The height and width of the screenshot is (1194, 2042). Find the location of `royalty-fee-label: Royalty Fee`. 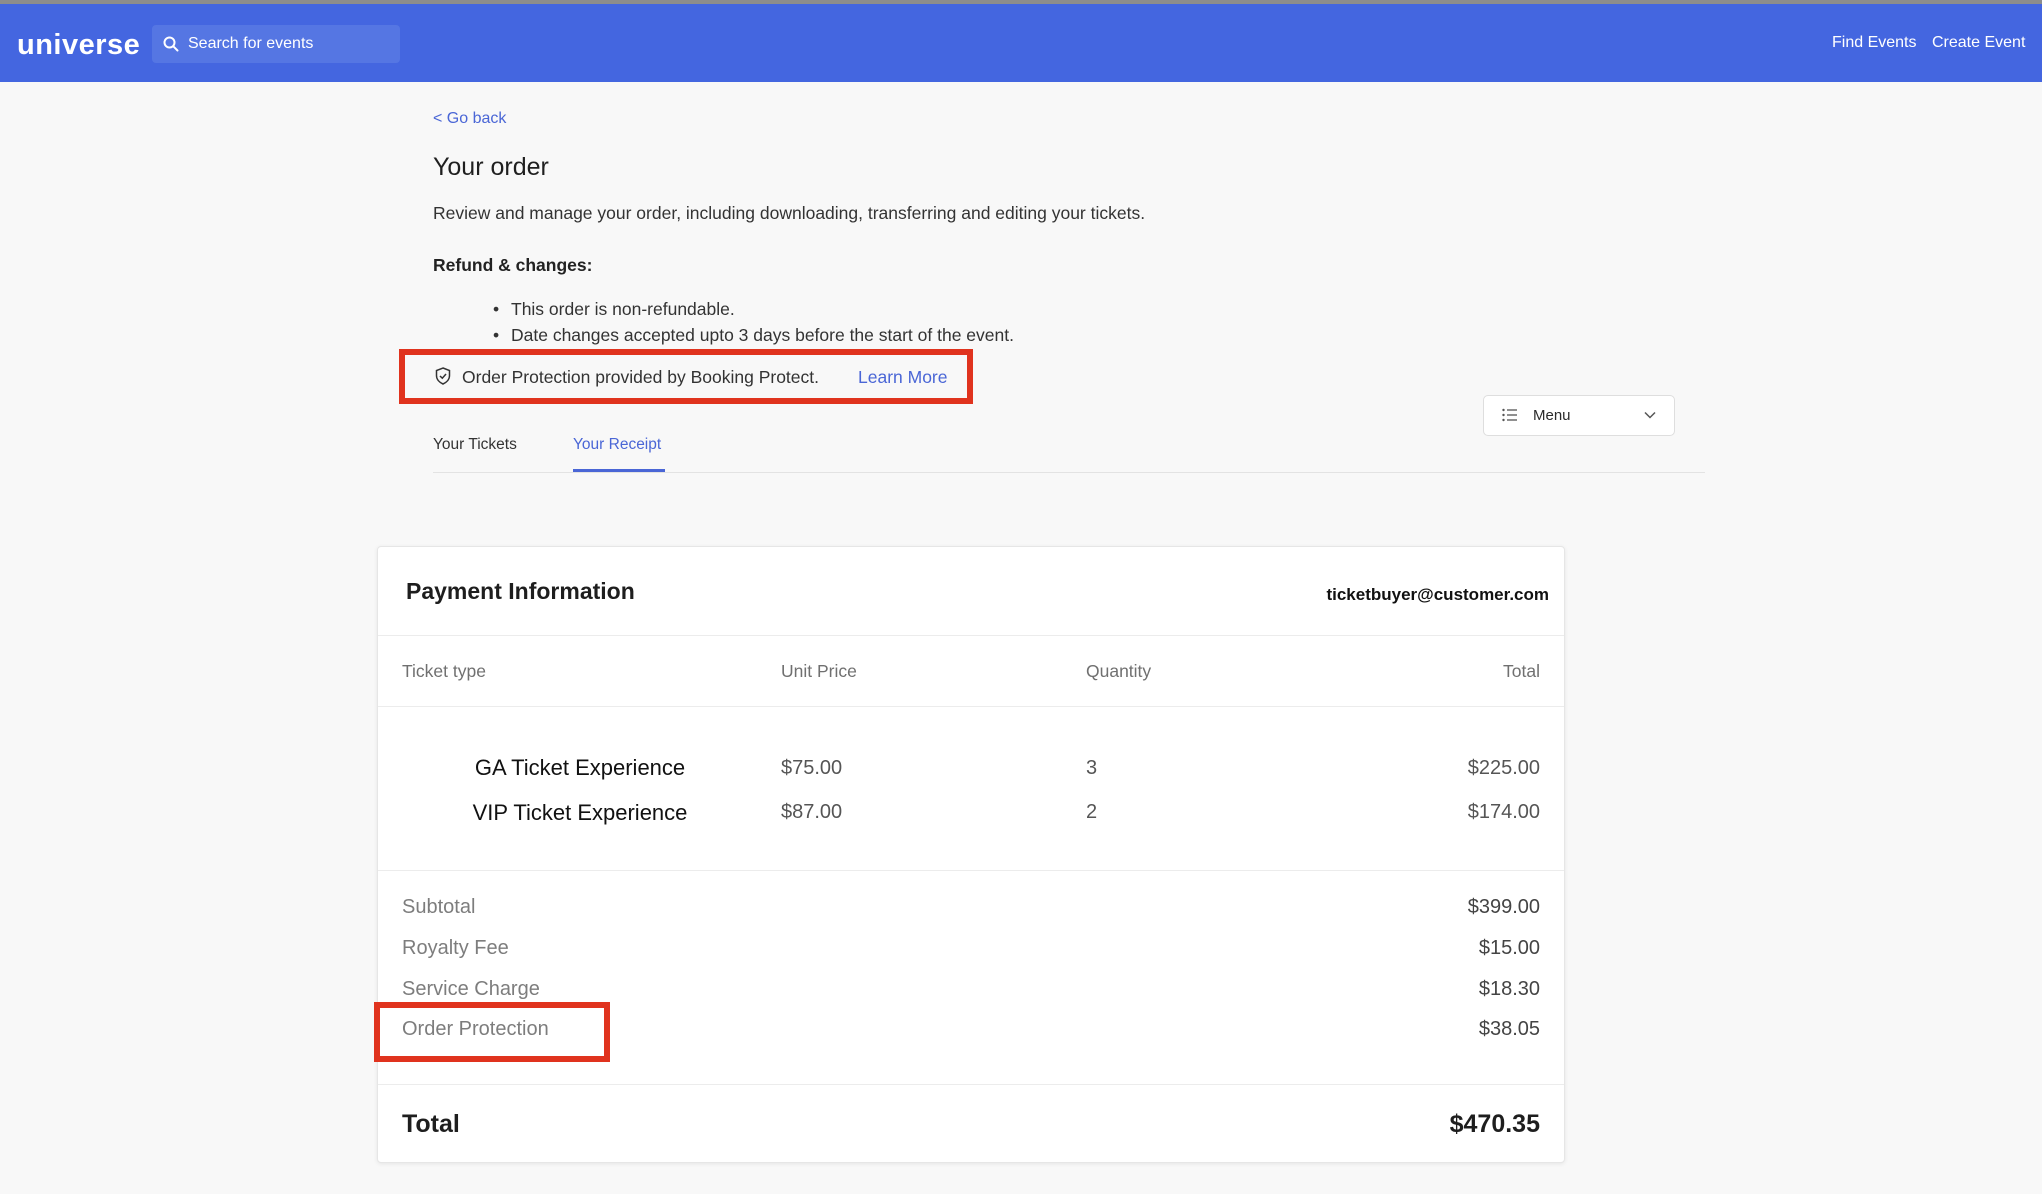

royalty-fee-label: Royalty Fee is located at coordinates (455, 948).